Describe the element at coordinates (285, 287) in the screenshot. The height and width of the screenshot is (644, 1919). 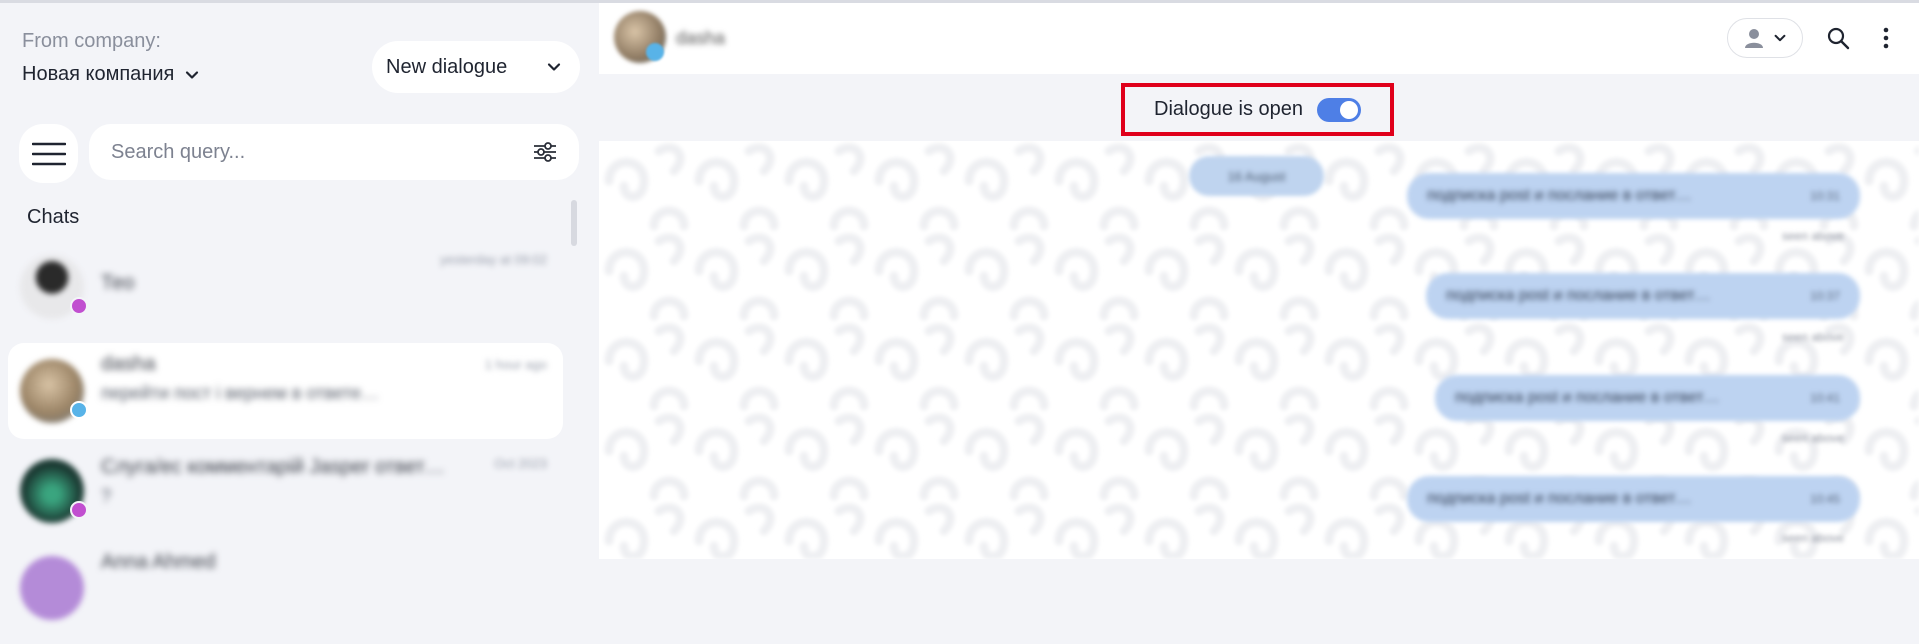
I see `chat-list-item: Тео yesterday at 09:02` at that location.